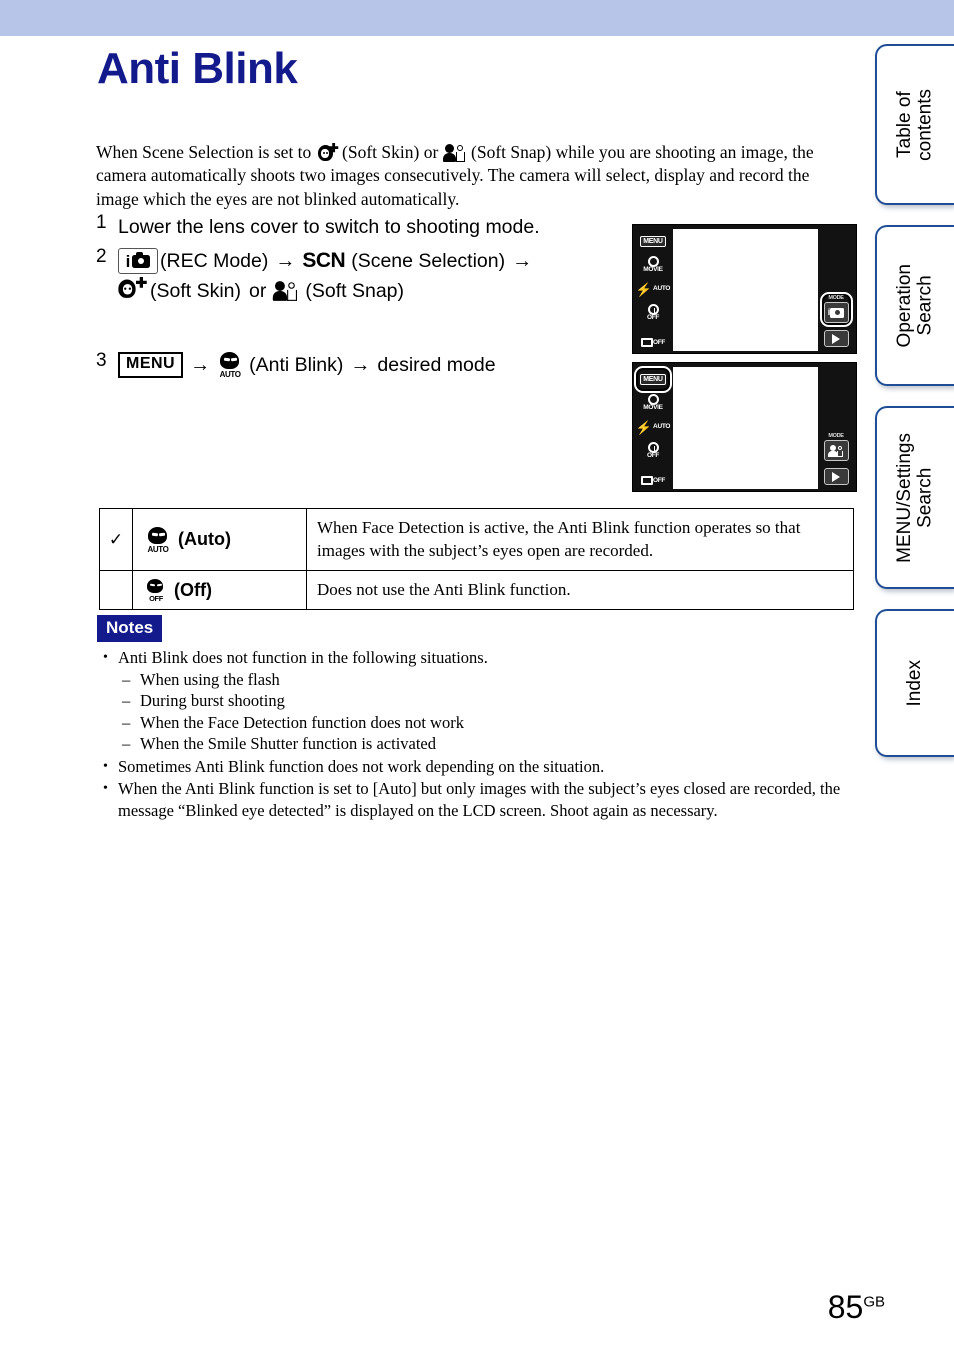 The image size is (954, 1369). I want to click on step-number: 3, so click(101, 360).